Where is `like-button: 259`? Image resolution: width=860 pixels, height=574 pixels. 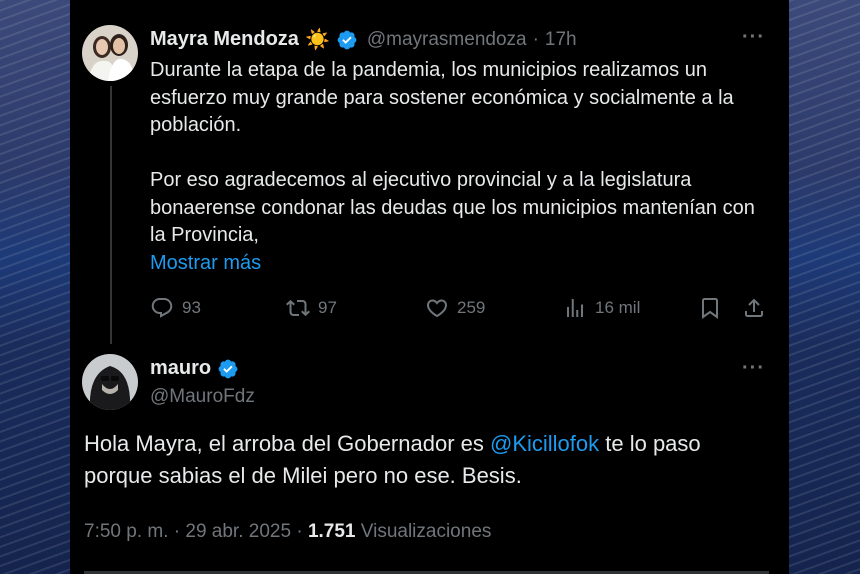 like-button: 259 is located at coordinates (455, 308).